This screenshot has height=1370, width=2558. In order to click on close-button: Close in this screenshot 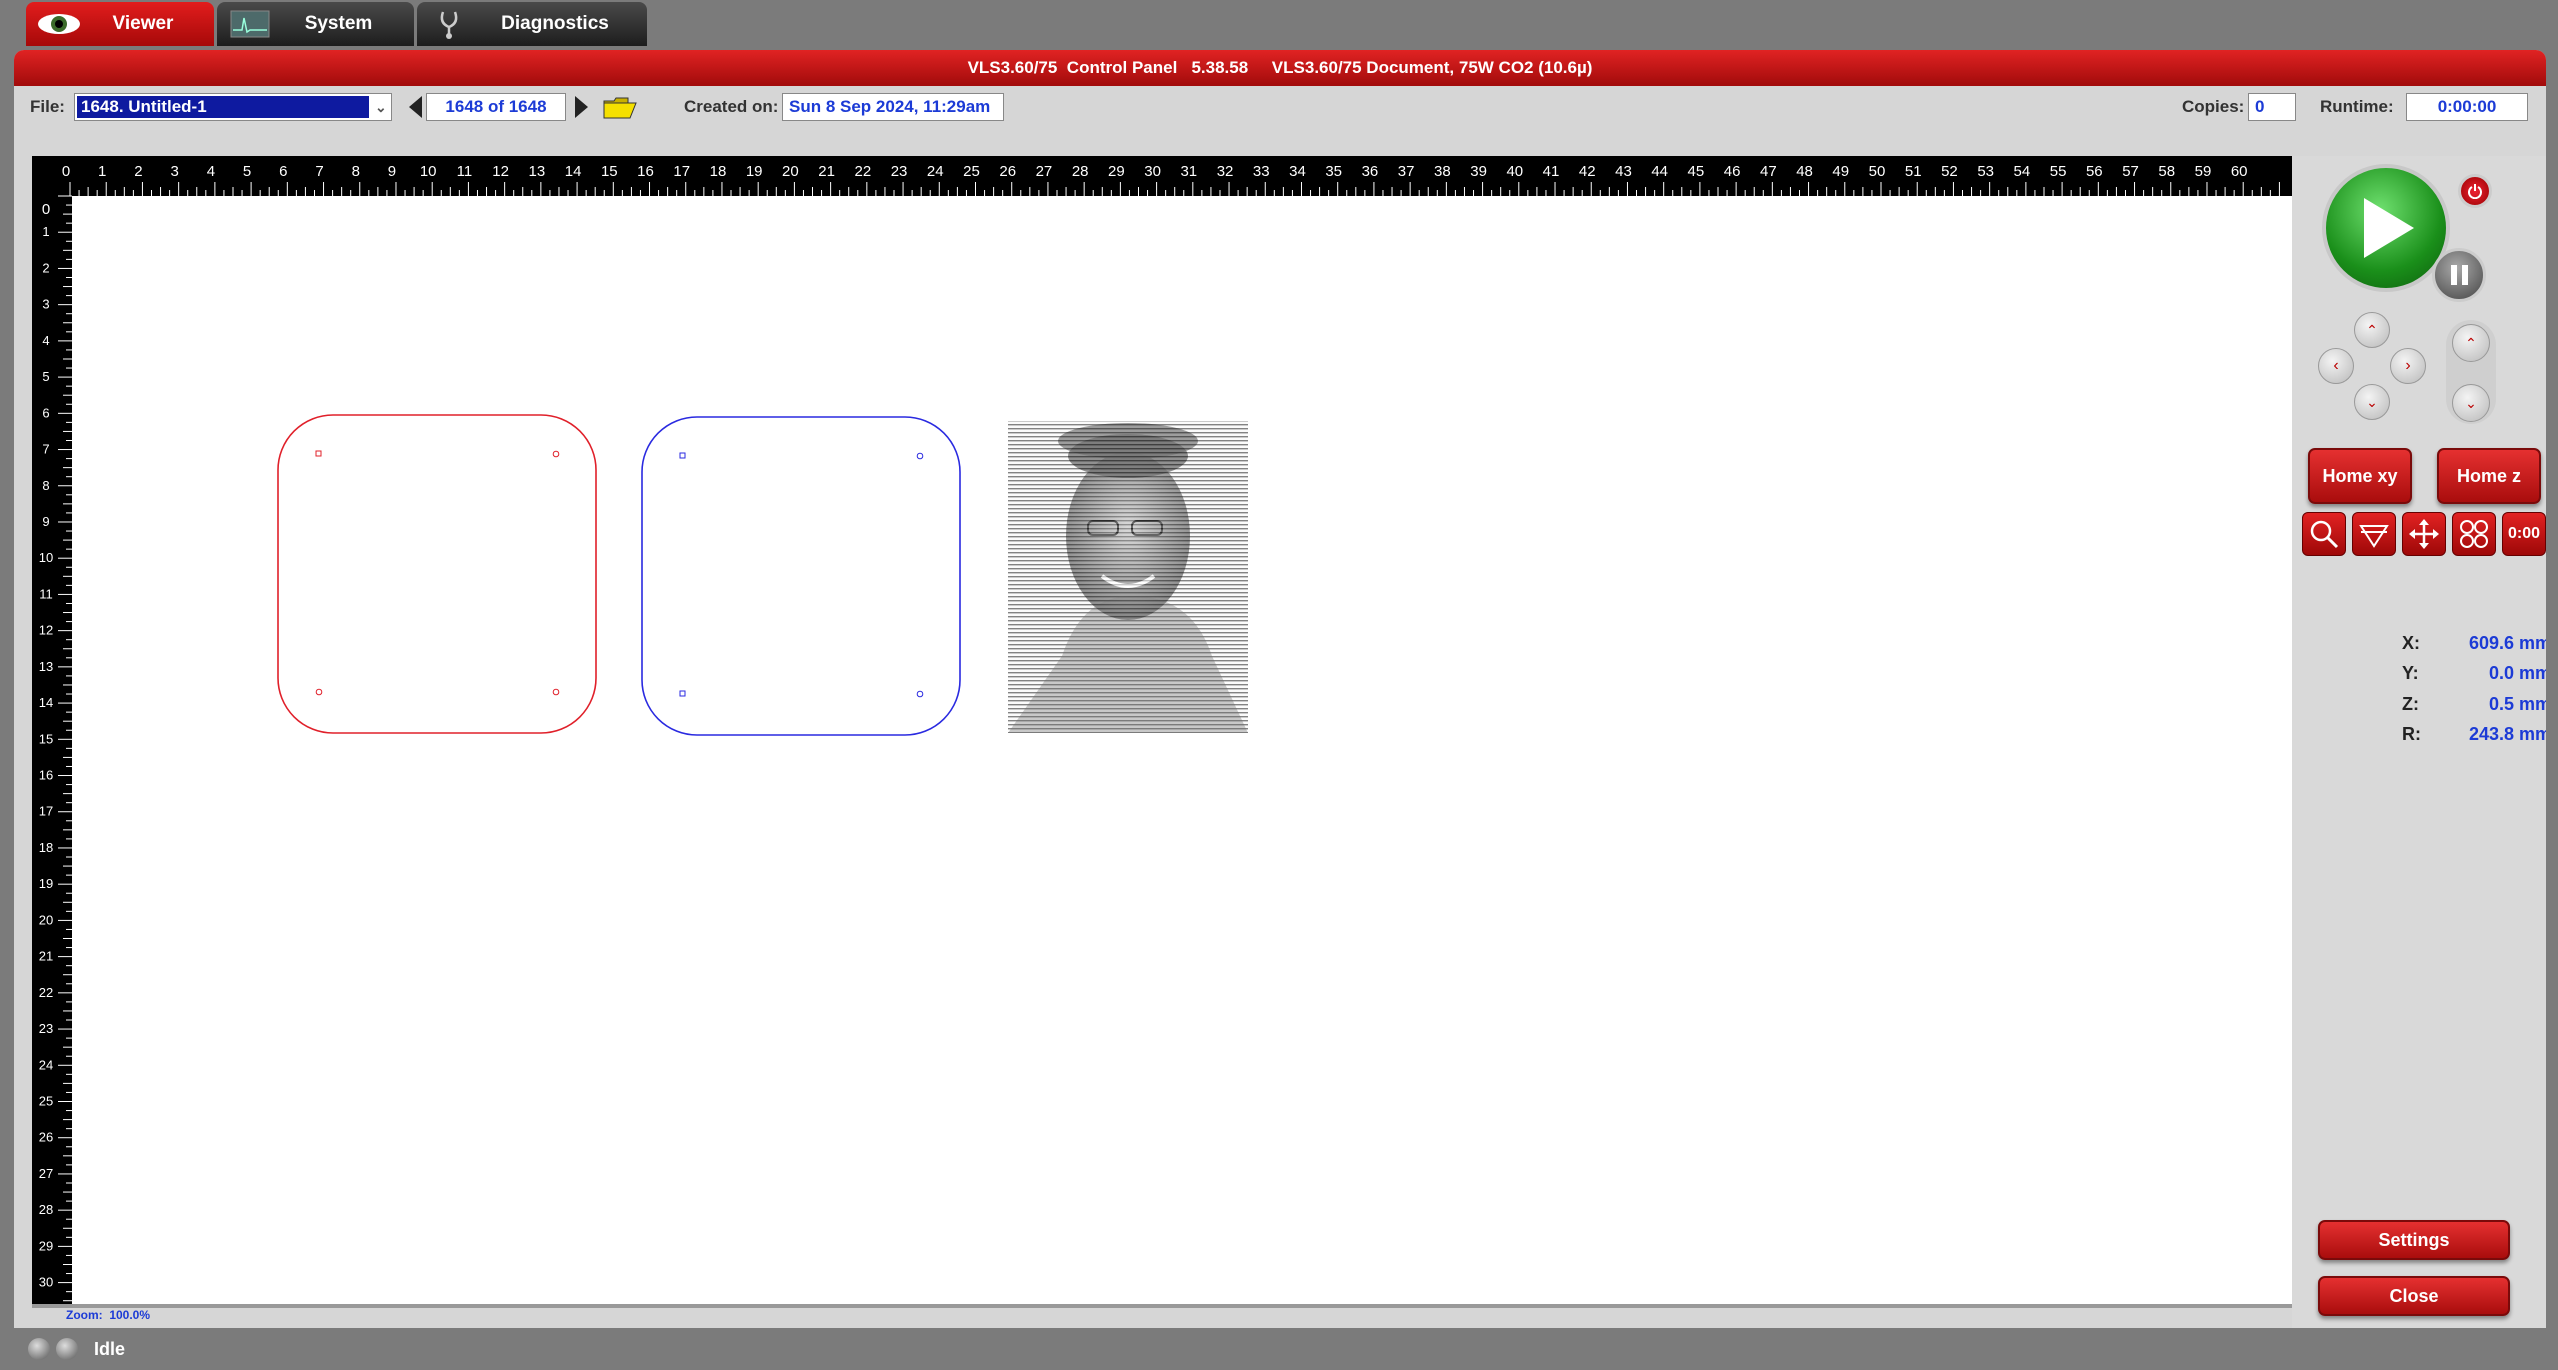, I will do `click(2414, 1296)`.